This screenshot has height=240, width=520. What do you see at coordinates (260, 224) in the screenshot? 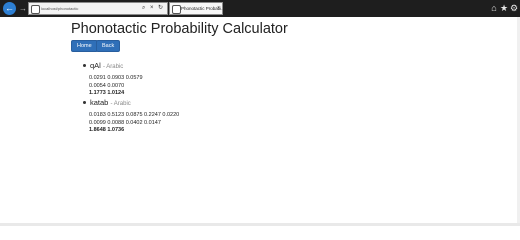
I see `window-bottom-border` at bounding box center [260, 224].